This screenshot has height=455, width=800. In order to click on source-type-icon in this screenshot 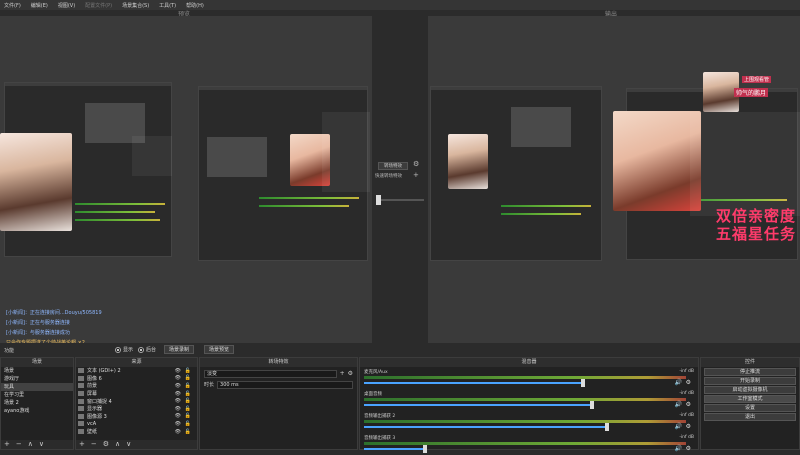, I will do `click(81, 432)`.